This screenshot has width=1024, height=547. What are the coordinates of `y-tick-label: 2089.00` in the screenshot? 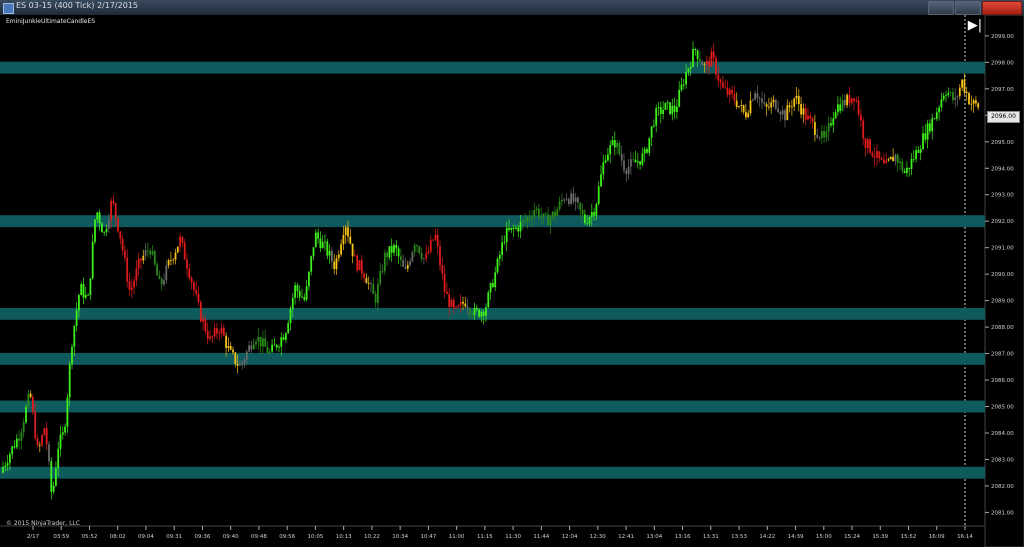 It's located at (1002, 302).